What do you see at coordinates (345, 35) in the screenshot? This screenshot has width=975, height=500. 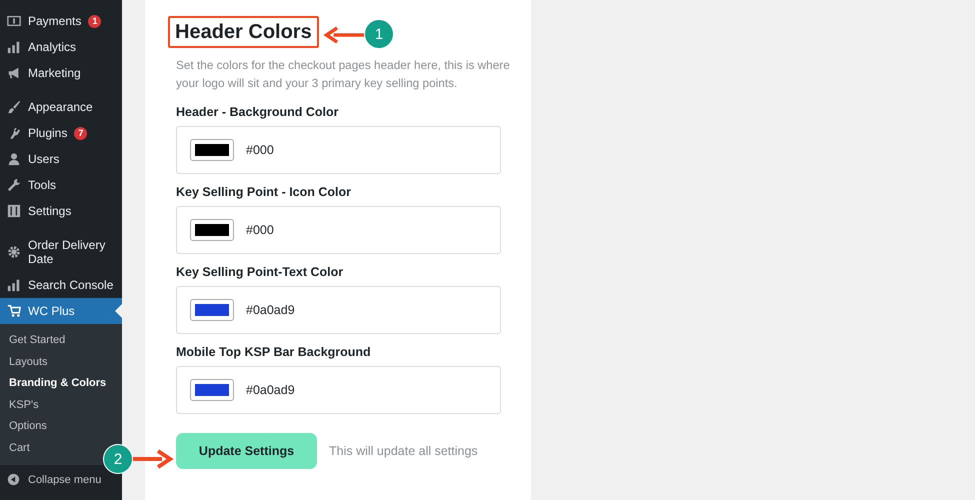 I see `arrow-icon` at bounding box center [345, 35].